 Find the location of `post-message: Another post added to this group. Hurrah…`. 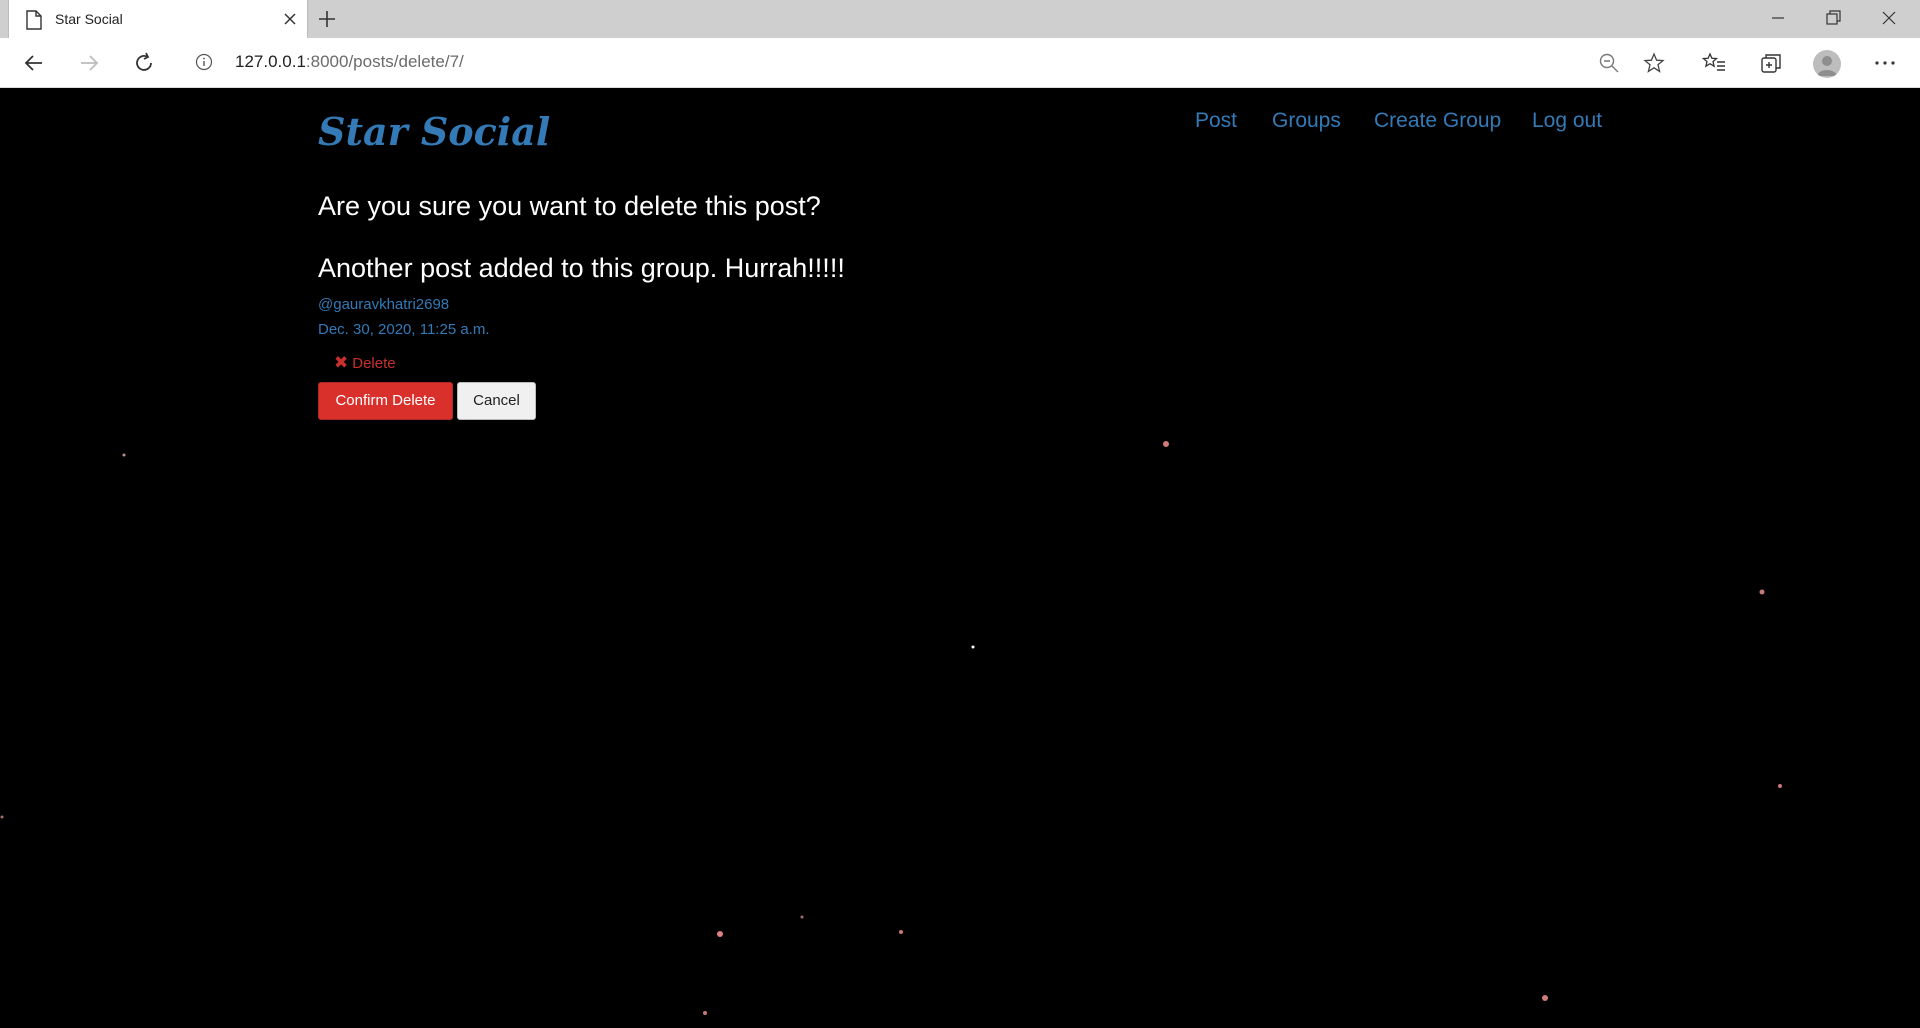

post-message: Another post added to this group. Hurrah… is located at coordinates (581, 268).